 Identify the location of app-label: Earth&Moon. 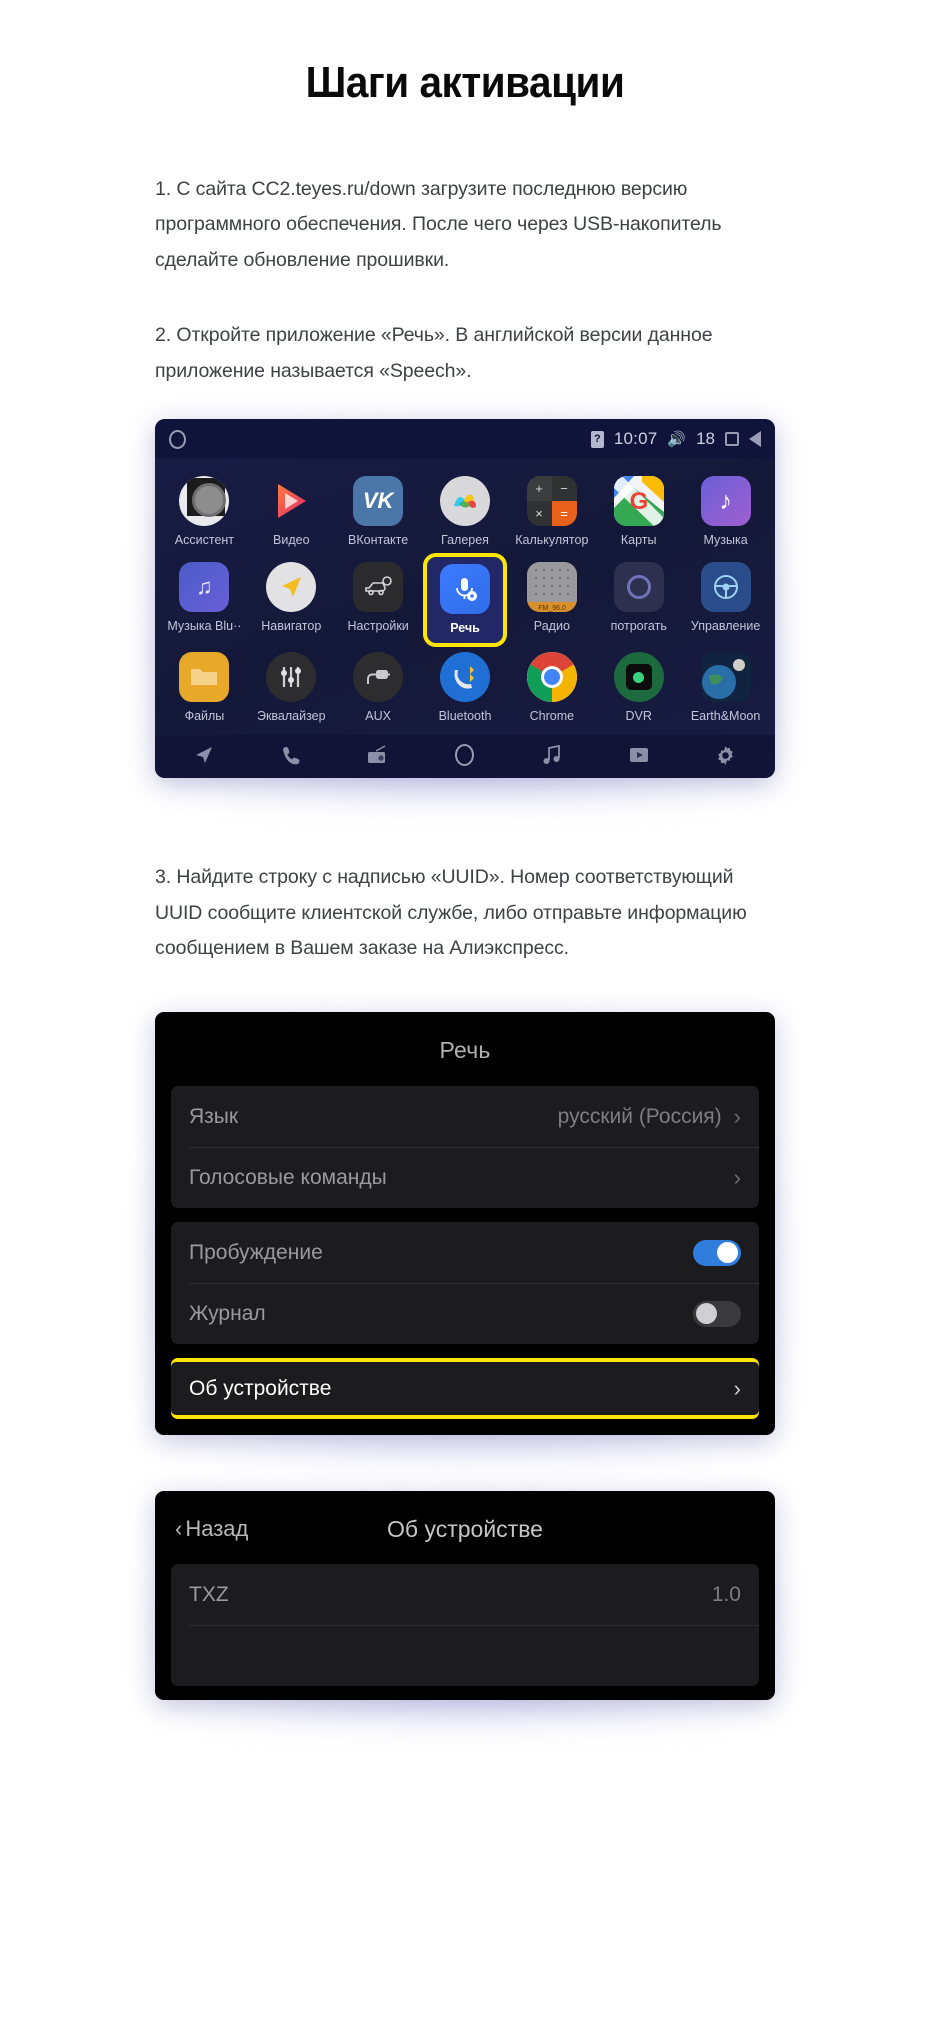
(725, 716).